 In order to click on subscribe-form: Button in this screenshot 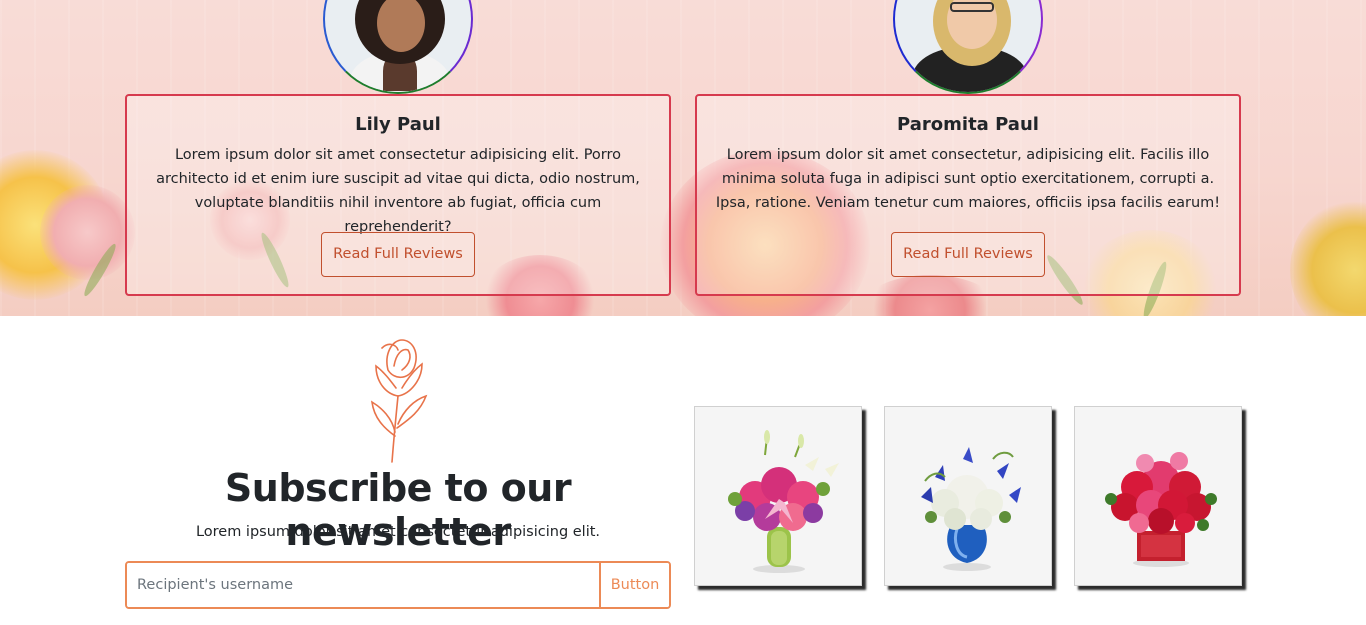, I will do `click(398, 585)`.